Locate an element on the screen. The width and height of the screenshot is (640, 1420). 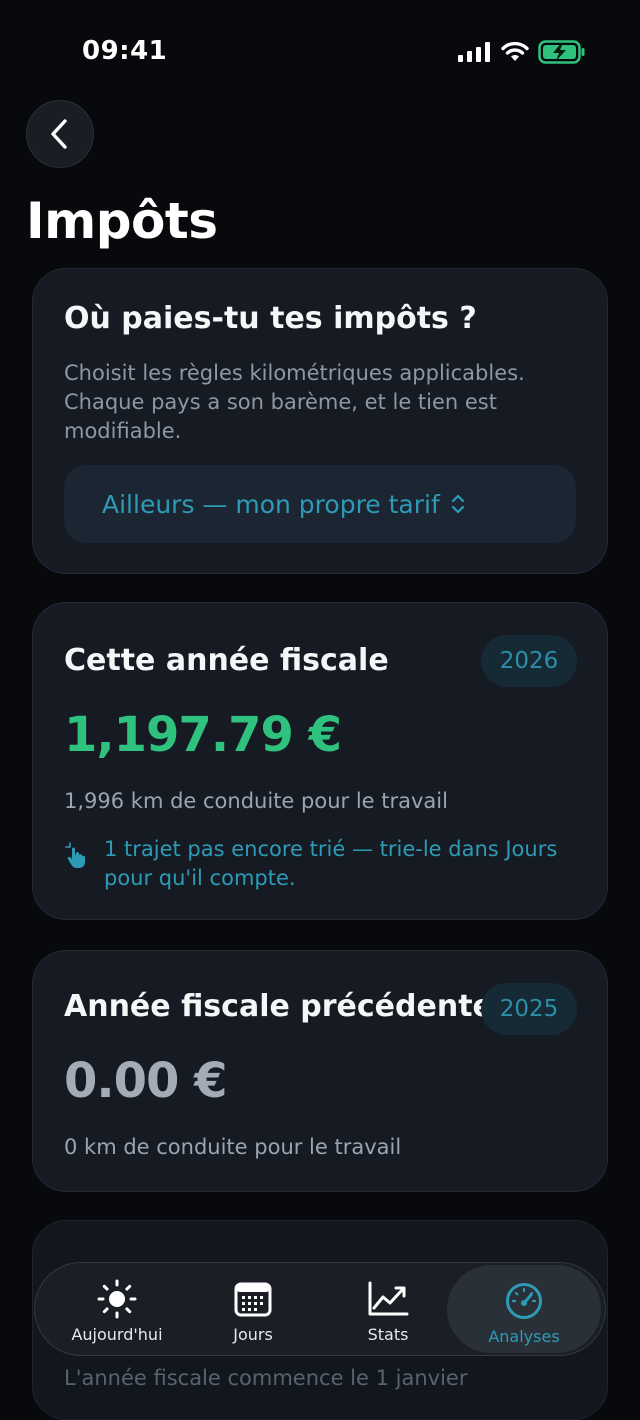
tab-bar: Aujourd'hui Jours Stats Analyses is located at coordinates (320, 1309).